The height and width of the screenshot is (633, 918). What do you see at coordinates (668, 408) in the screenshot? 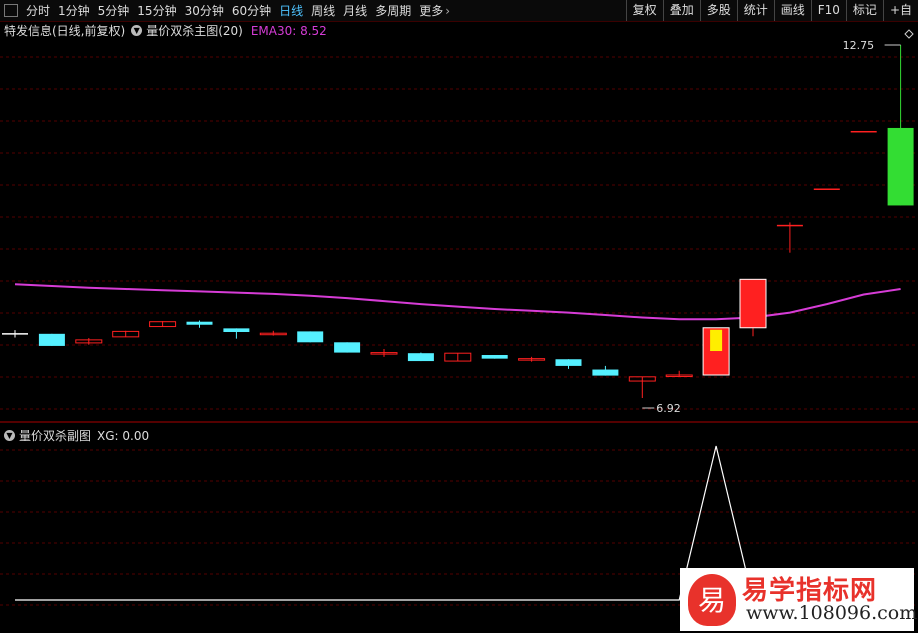
I see `low-price-label: 6.92` at bounding box center [668, 408].